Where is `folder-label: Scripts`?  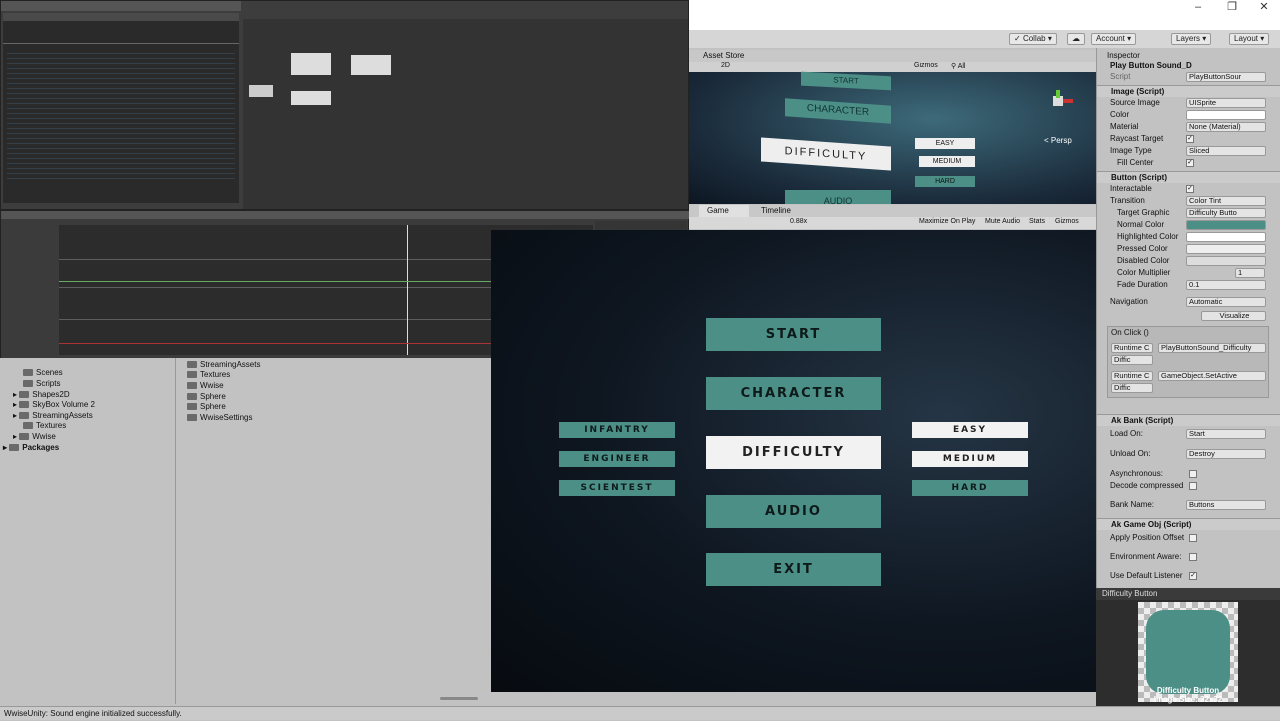 folder-label: Scripts is located at coordinates (48, 383).